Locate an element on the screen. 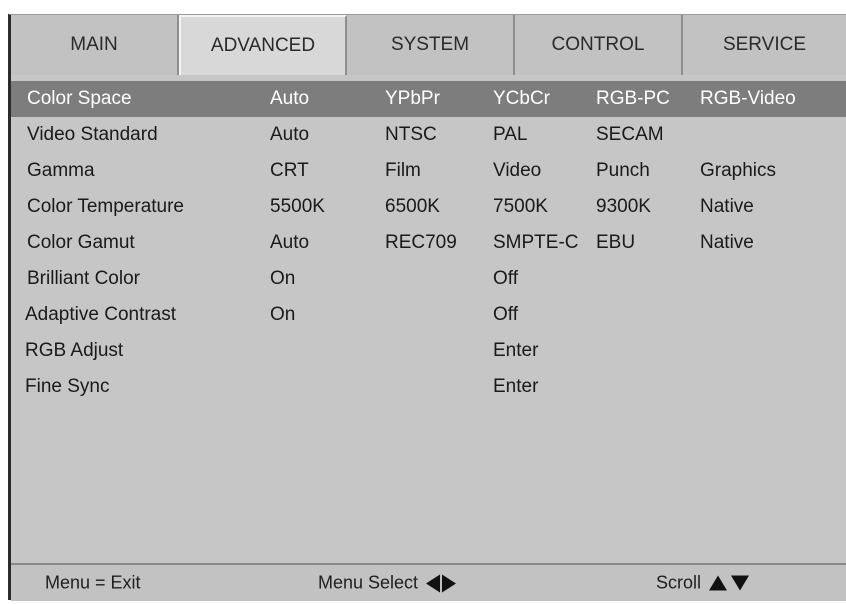 Image resolution: width=846 pixels, height=604 pixels. tab-service: SERVICE is located at coordinates (764, 45).